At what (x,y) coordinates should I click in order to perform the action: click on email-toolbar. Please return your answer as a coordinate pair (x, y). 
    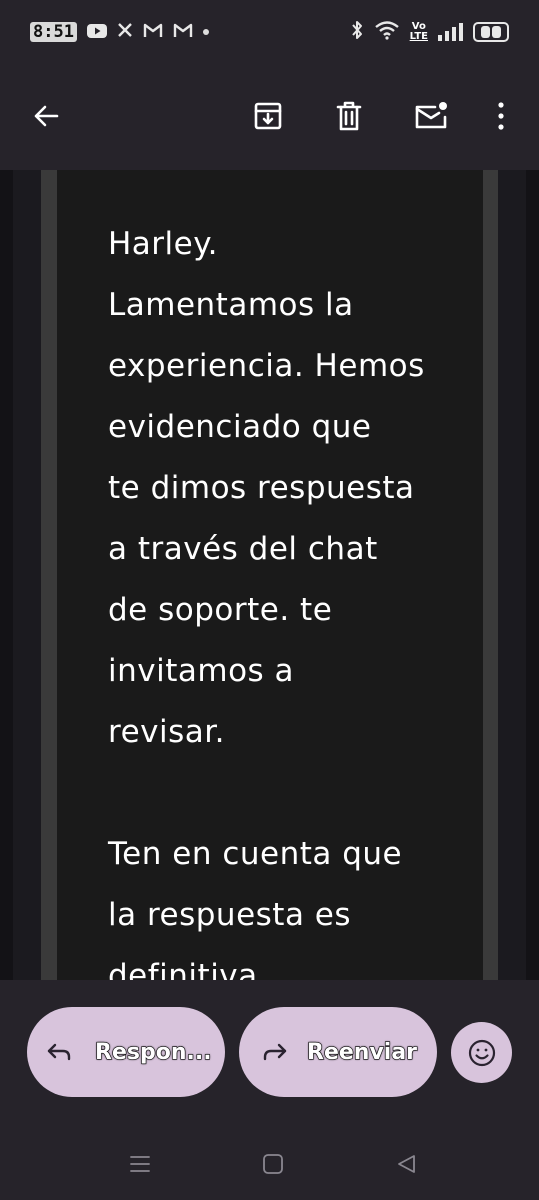
    Looking at the image, I should click on (269, 116).